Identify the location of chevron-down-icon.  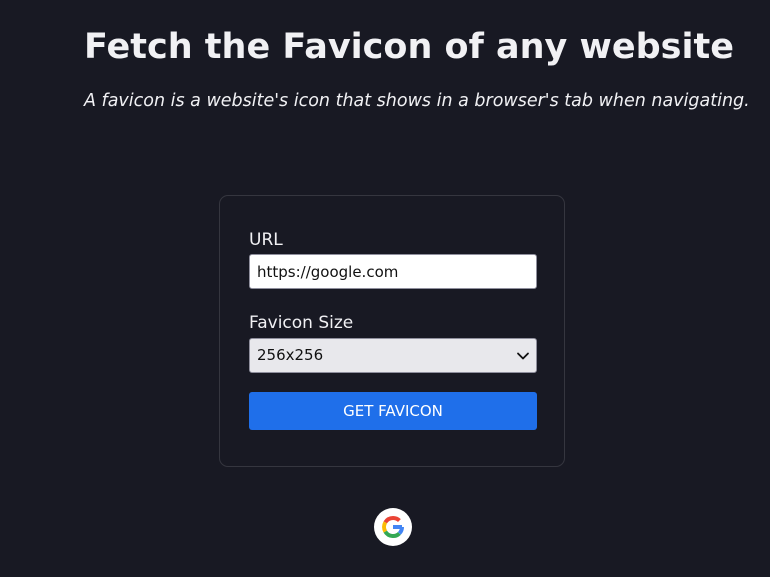
(523, 356).